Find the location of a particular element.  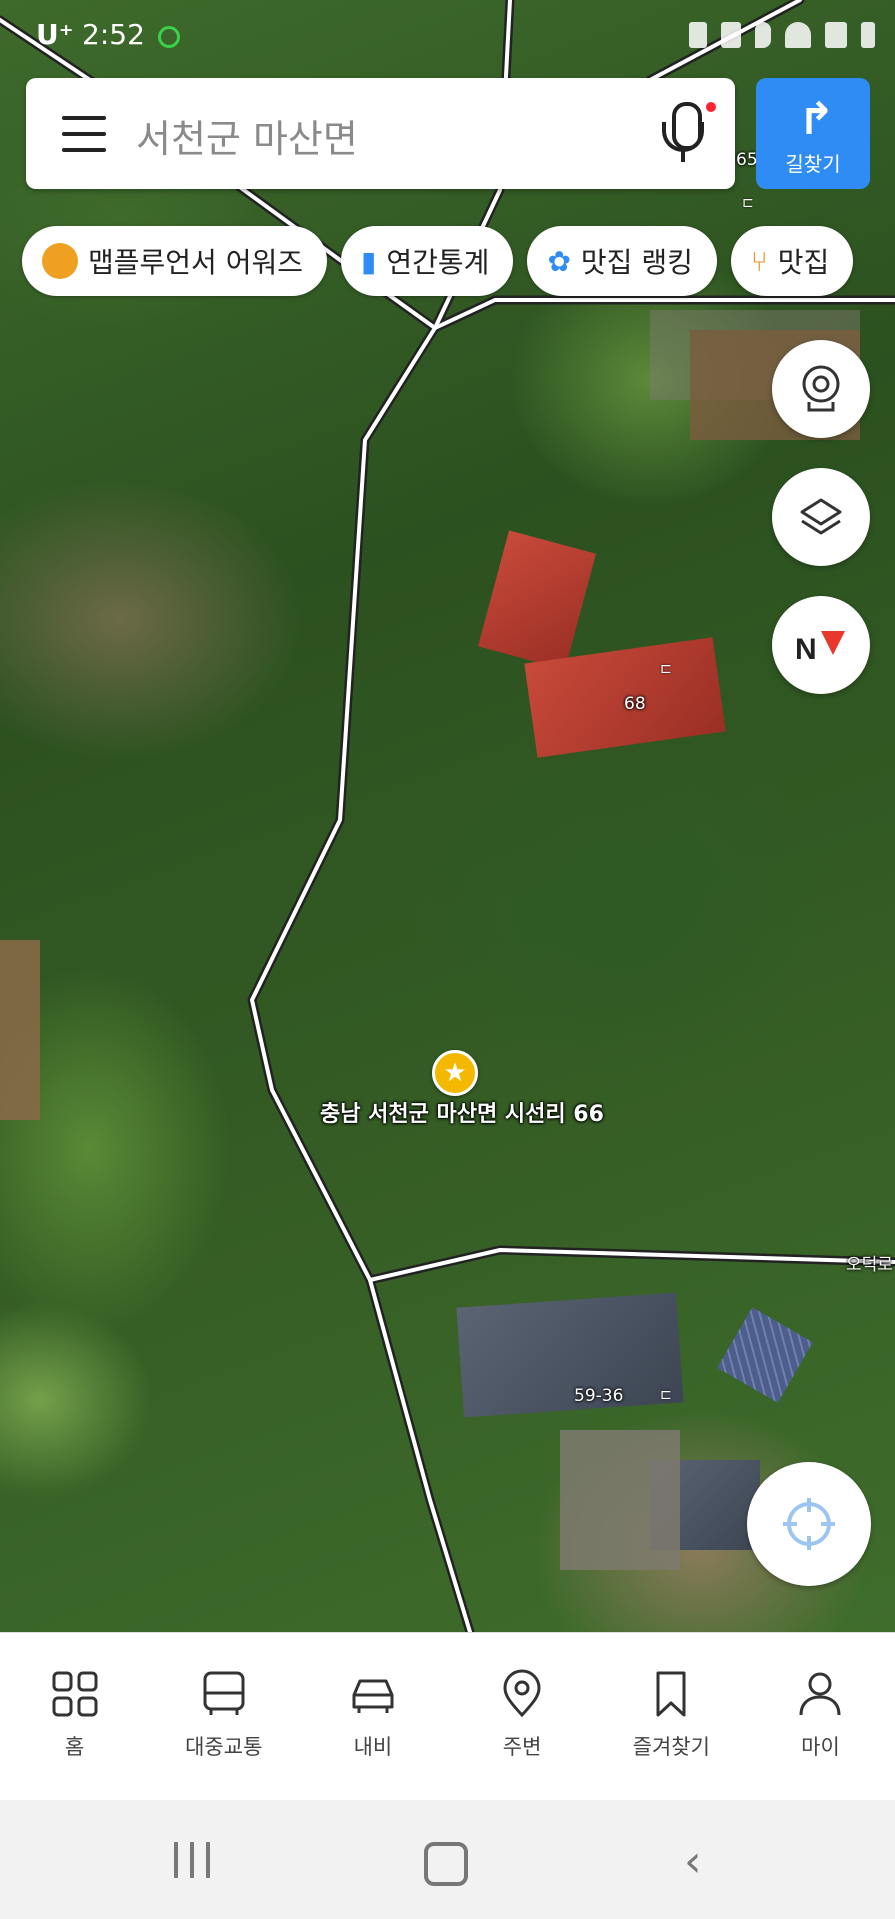

home-icon is located at coordinates (446, 1864).